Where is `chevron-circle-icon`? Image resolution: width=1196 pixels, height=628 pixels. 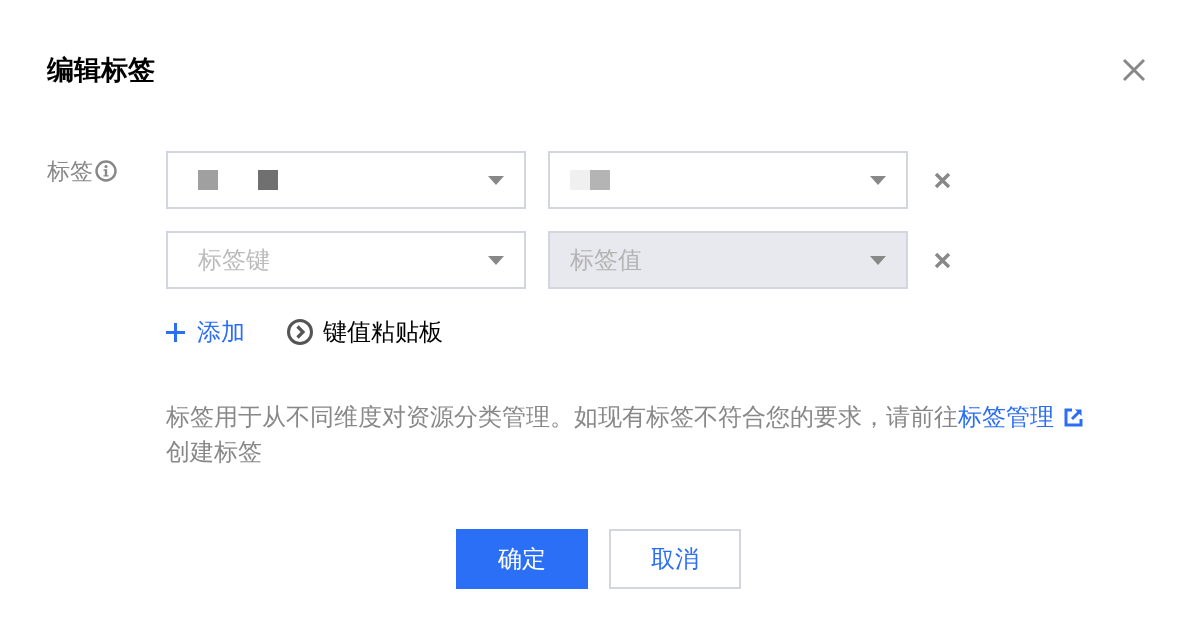 chevron-circle-icon is located at coordinates (300, 332).